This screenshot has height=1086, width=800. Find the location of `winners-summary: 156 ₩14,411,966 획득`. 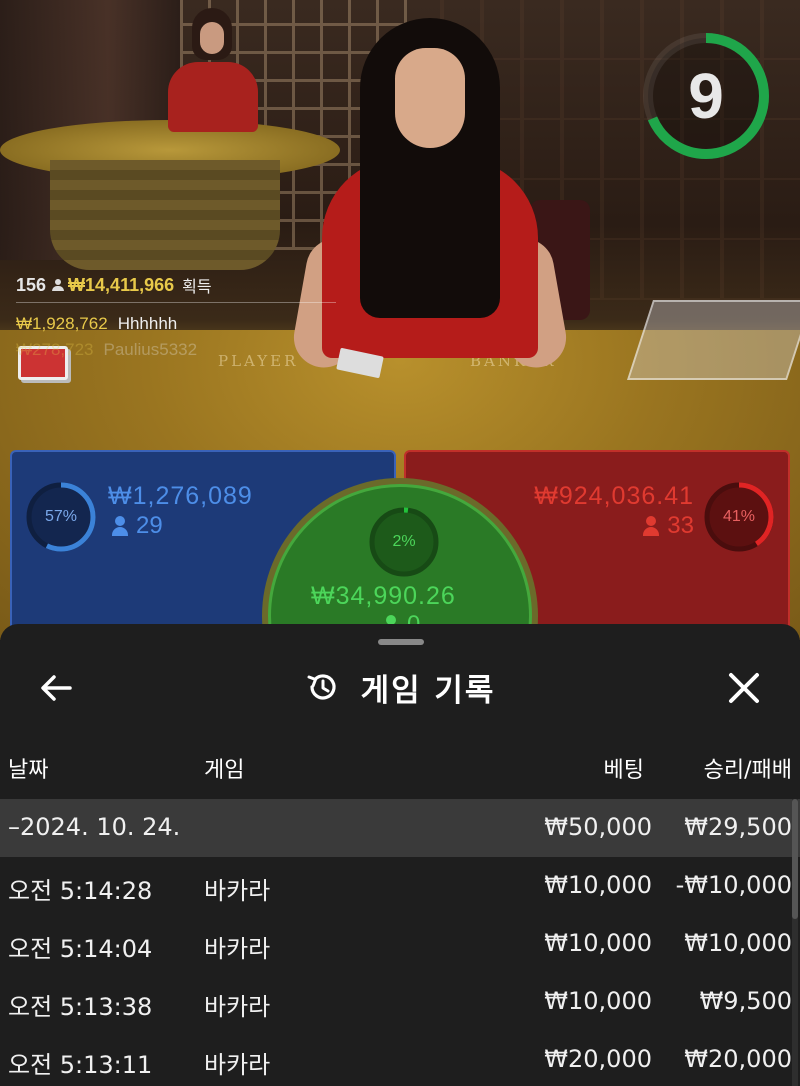

winners-summary: 156 ₩14,411,966 획득 is located at coordinates (186, 285).